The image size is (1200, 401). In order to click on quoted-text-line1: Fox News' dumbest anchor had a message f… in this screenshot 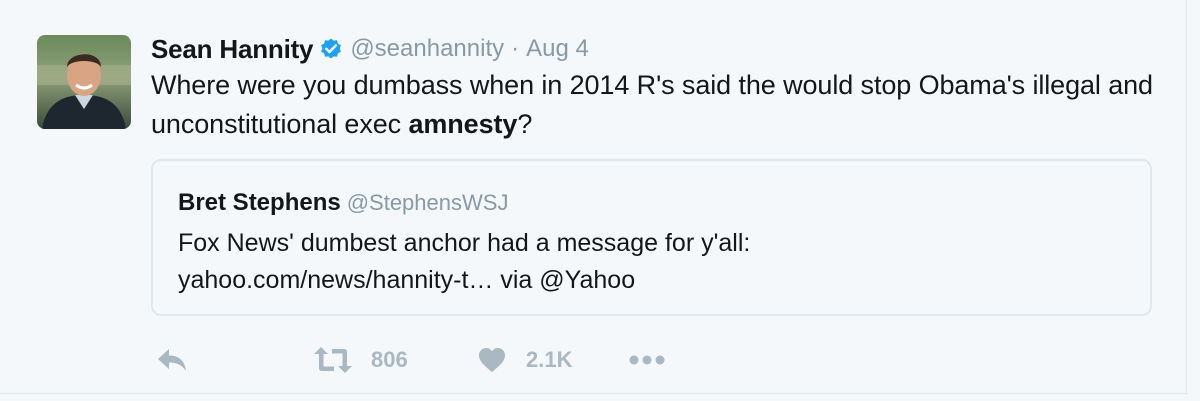, I will do `click(464, 243)`.